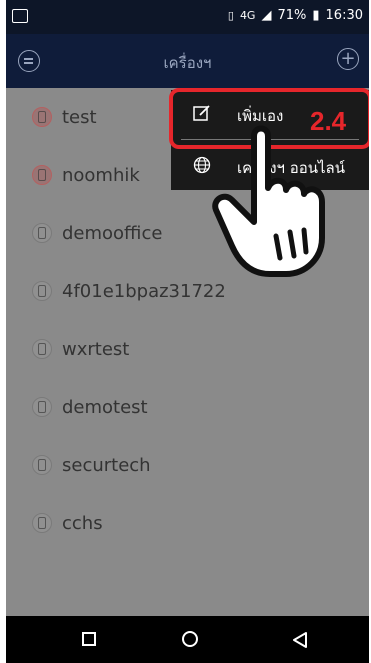  I want to click on battery-icon: ▮, so click(316, 15).